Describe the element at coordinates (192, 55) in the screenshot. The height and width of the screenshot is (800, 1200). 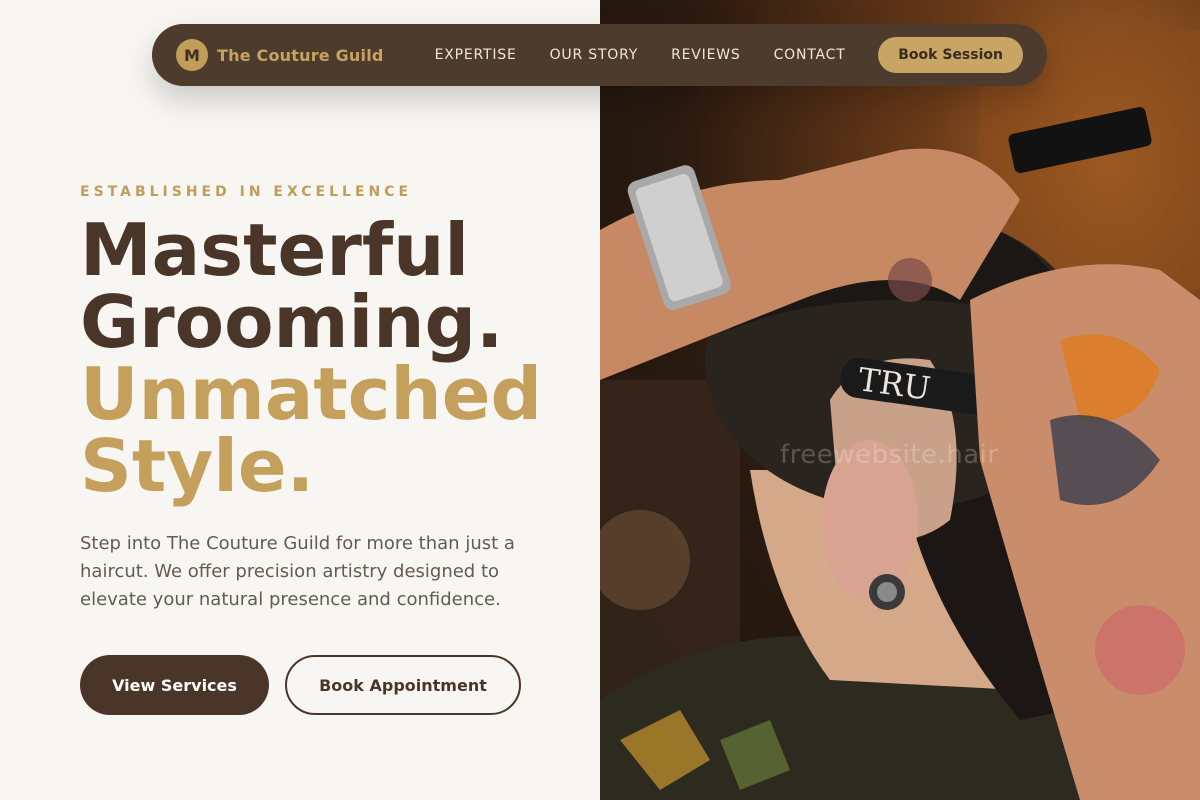
I see `brand-mark-icon: M` at that location.